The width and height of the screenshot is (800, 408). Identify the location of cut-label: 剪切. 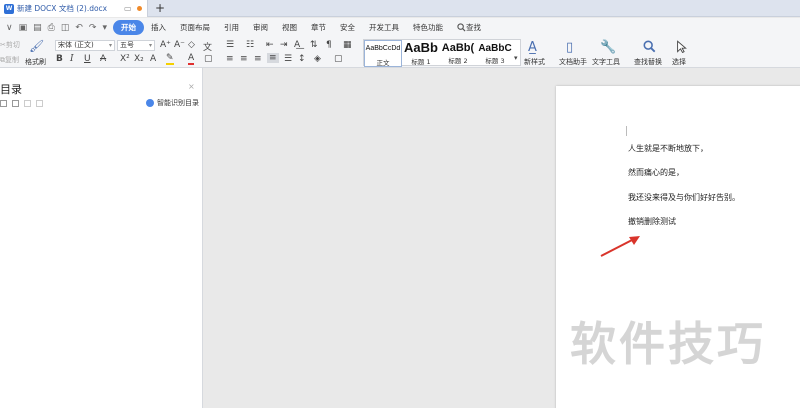
(12, 45).